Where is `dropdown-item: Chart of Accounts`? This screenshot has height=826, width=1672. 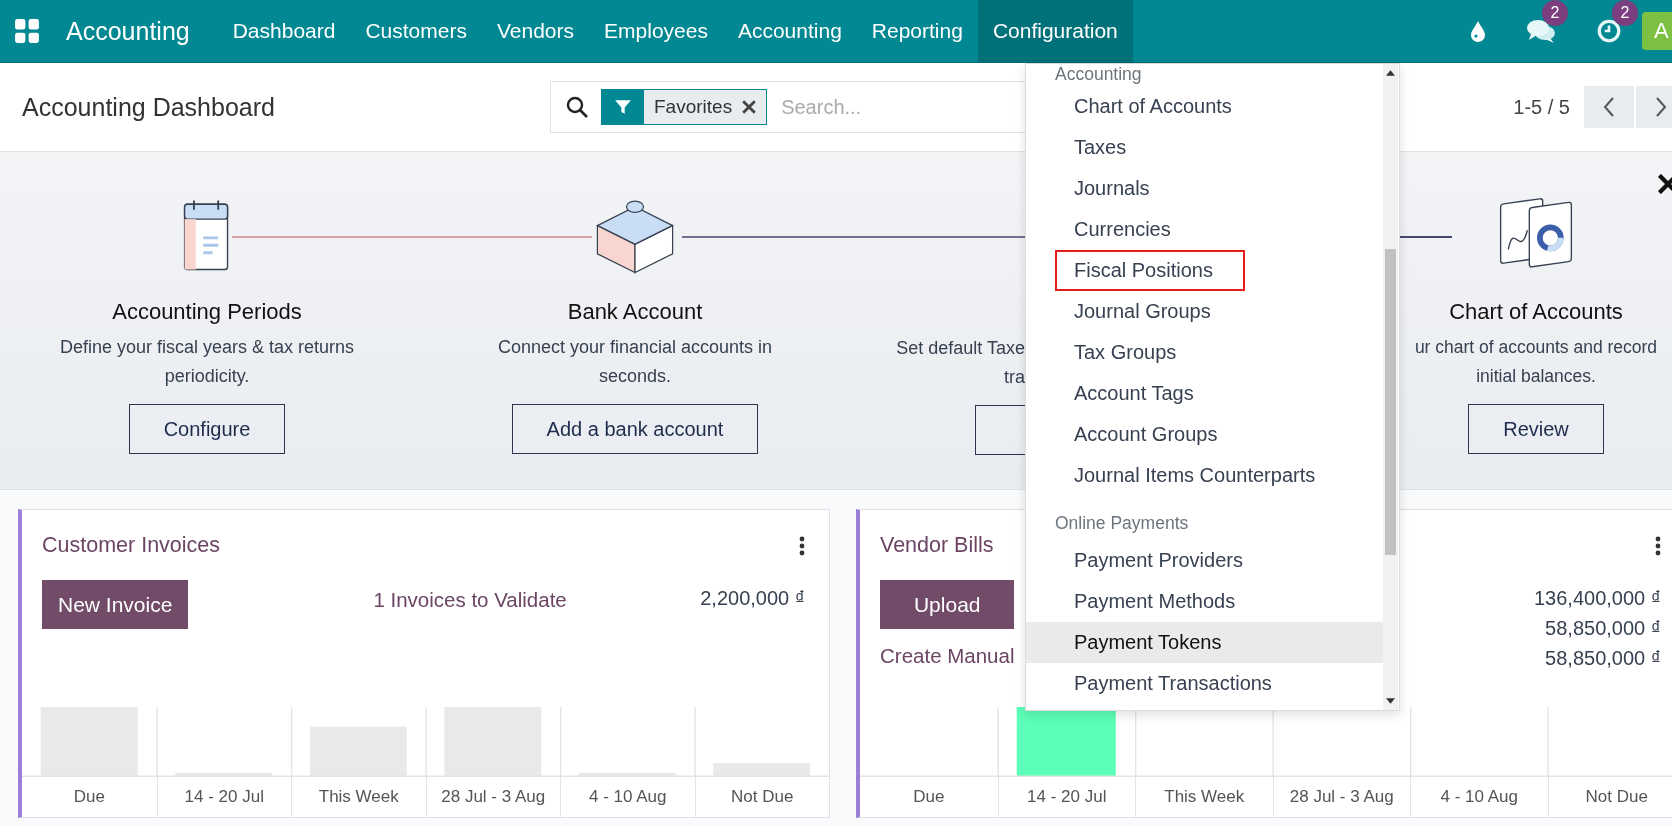 dropdown-item: Chart of Accounts is located at coordinates (1205, 106).